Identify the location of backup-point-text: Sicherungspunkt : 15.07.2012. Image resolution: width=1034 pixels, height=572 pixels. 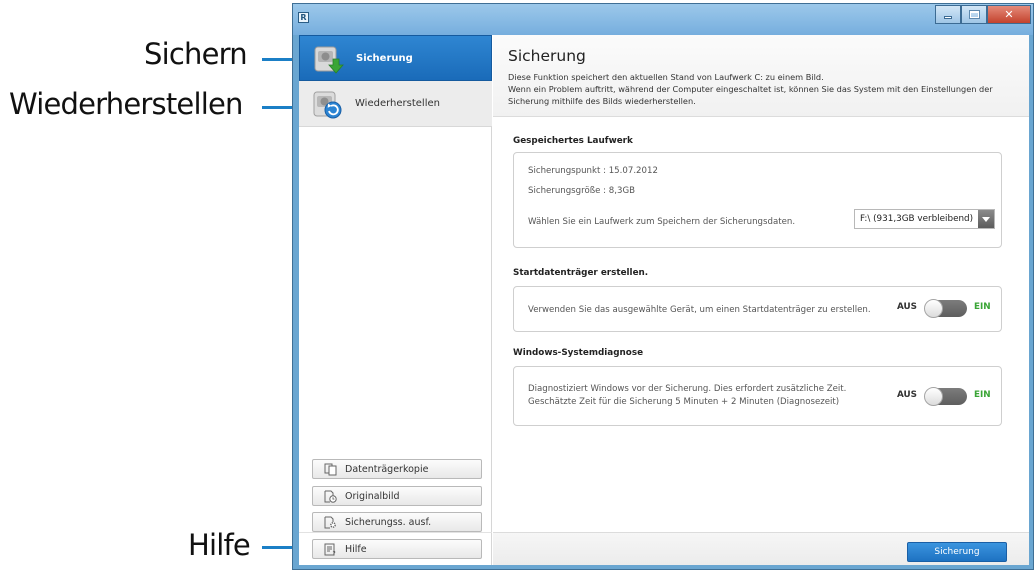
(593, 171).